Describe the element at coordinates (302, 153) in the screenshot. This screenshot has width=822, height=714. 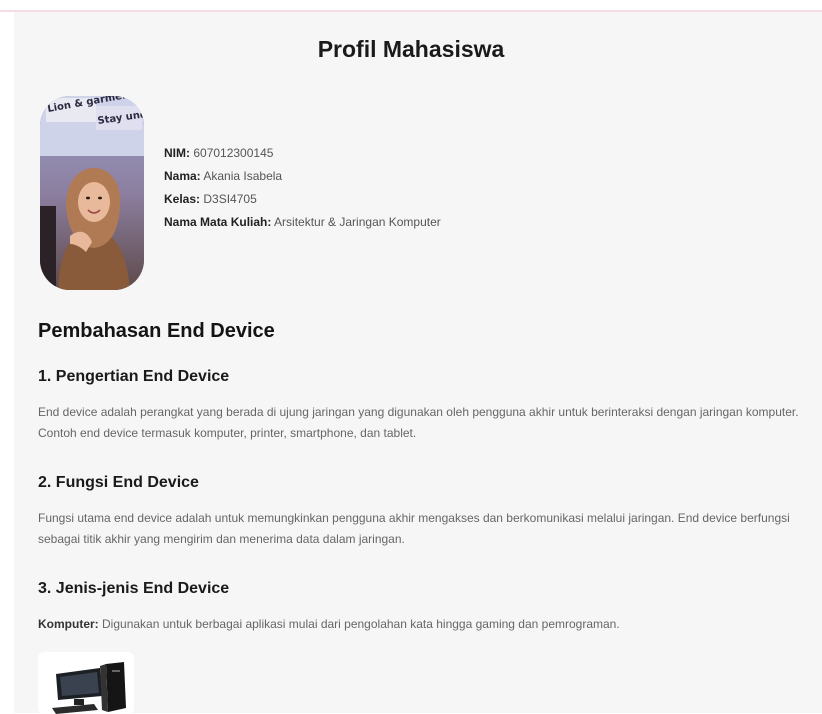
I see `nim-row: NIM: 607012300145` at that location.